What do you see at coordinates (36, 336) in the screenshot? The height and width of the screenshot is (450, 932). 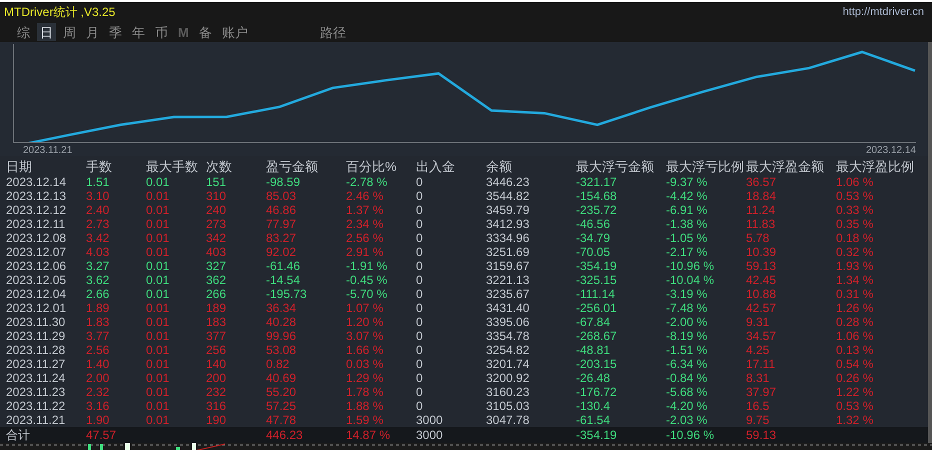 I see `date-cell: 2023.11.29` at bounding box center [36, 336].